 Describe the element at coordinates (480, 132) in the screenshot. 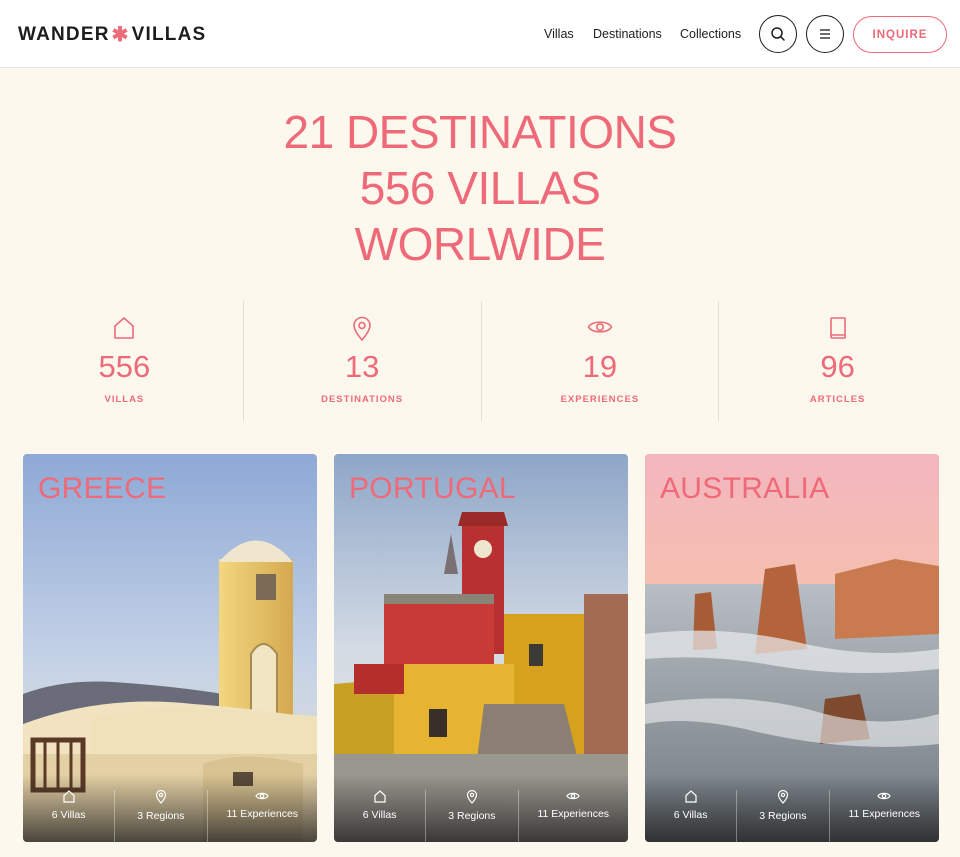

I see `hero-line-destinations: 21 DESTINATIONS` at that location.